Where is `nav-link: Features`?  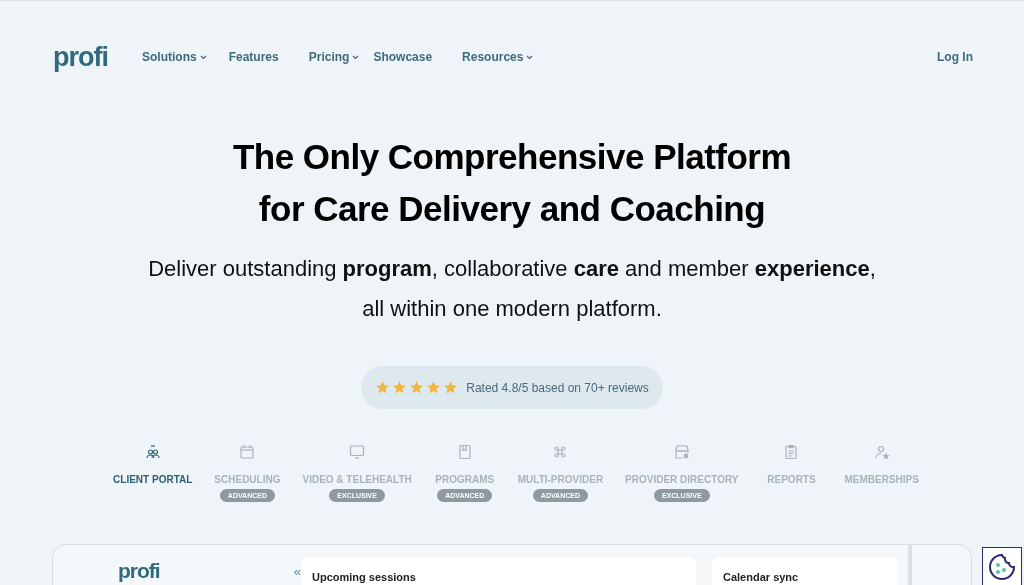 nav-link: Features is located at coordinates (253, 57).